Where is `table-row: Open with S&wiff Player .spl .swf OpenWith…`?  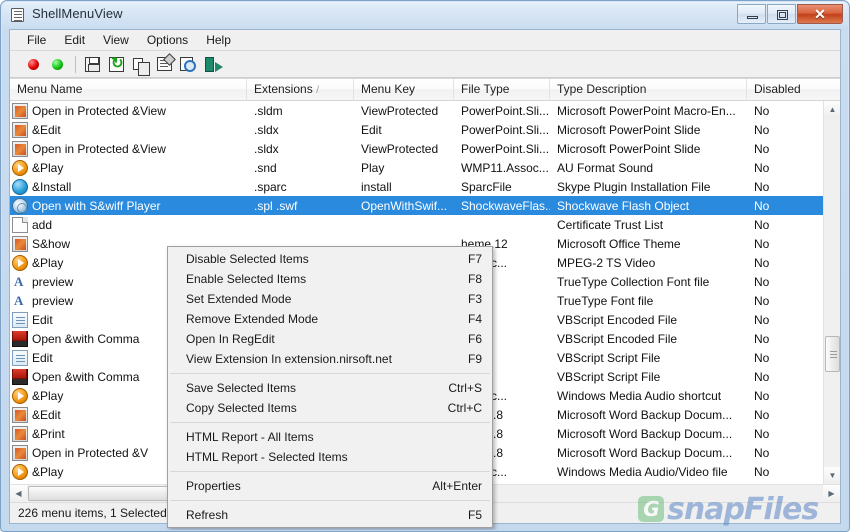
table-row: Open with S&wiff Player .spl .swf OpenWith… is located at coordinates (416, 205).